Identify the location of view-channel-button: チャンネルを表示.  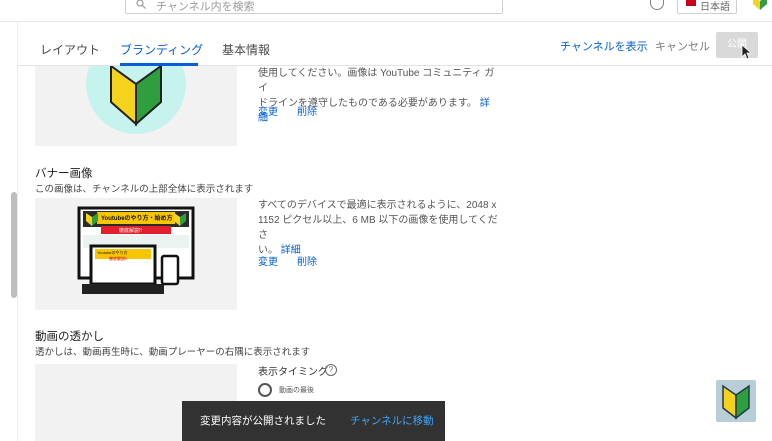
(604, 46).